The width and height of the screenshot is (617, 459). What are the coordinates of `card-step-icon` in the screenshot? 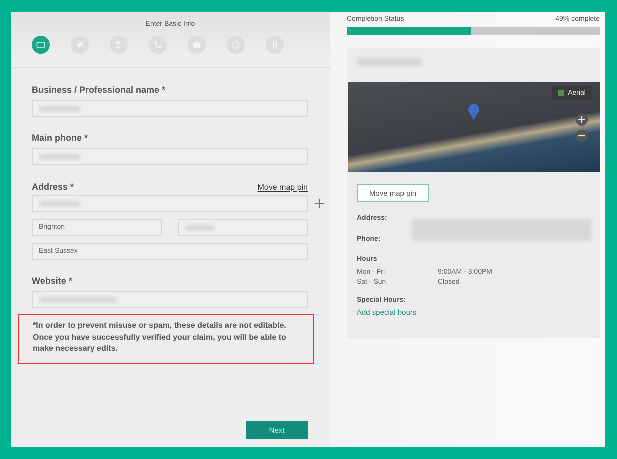 It's located at (41, 45).